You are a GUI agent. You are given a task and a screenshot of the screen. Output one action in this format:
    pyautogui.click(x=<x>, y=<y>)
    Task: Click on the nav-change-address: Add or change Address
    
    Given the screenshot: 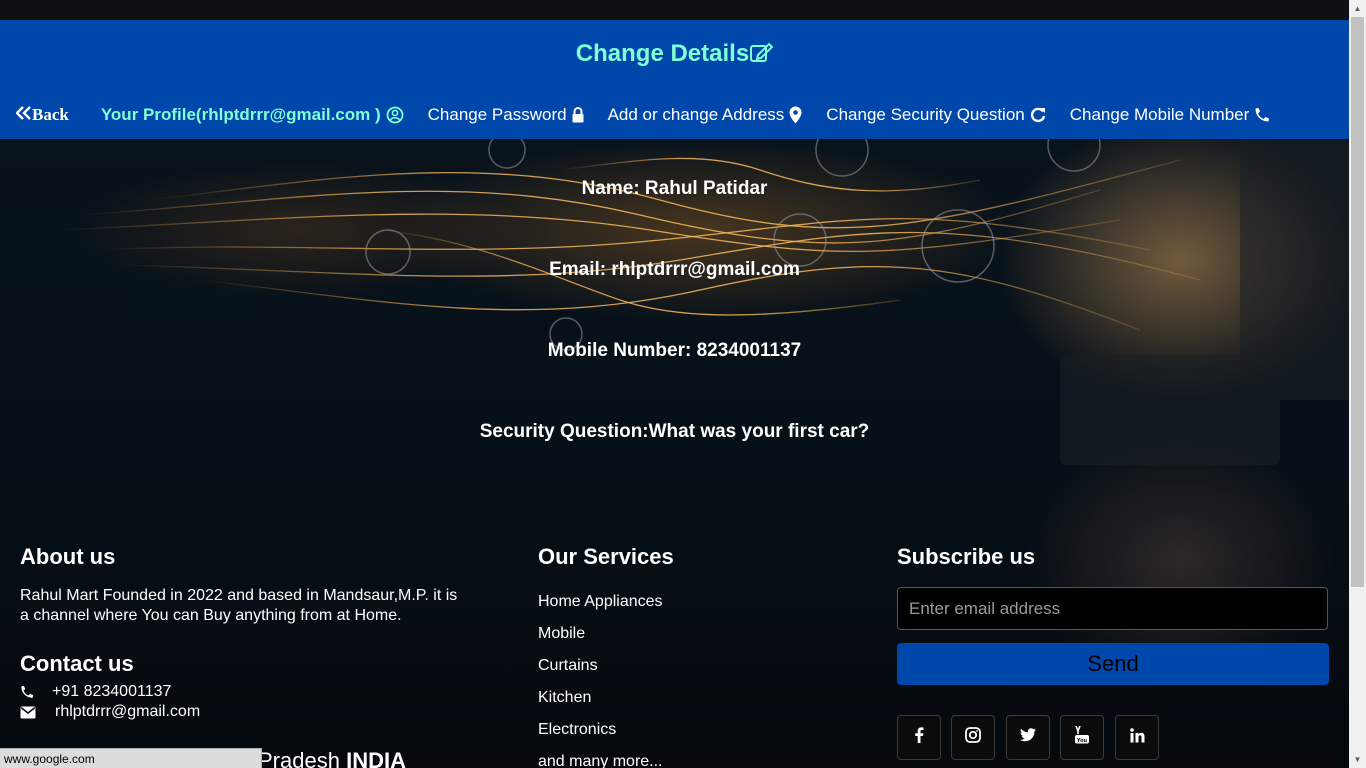 What is the action you would take?
    pyautogui.click(x=705, y=115)
    